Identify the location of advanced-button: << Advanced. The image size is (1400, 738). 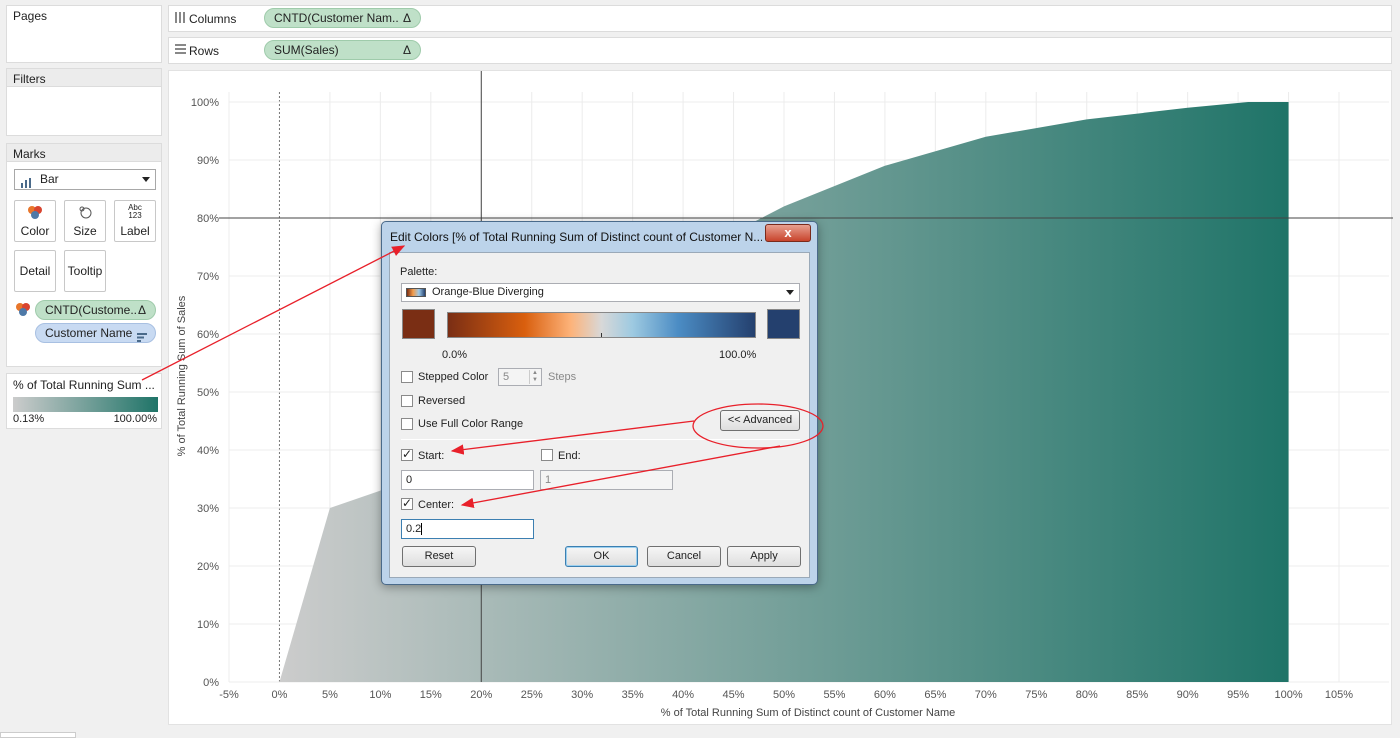
(760, 420).